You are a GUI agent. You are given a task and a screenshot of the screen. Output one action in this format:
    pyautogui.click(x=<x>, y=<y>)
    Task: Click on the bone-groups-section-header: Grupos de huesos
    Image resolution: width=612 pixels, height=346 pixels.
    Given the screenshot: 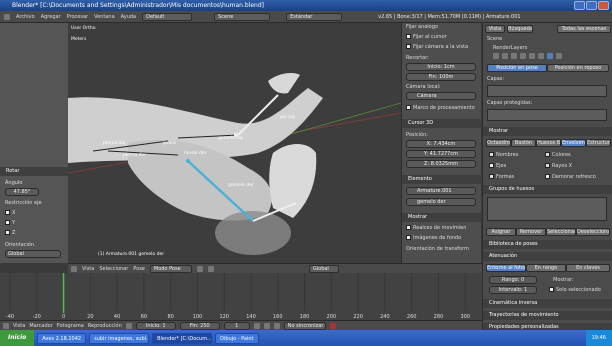 What is the action you would take?
    pyautogui.click(x=547, y=189)
    